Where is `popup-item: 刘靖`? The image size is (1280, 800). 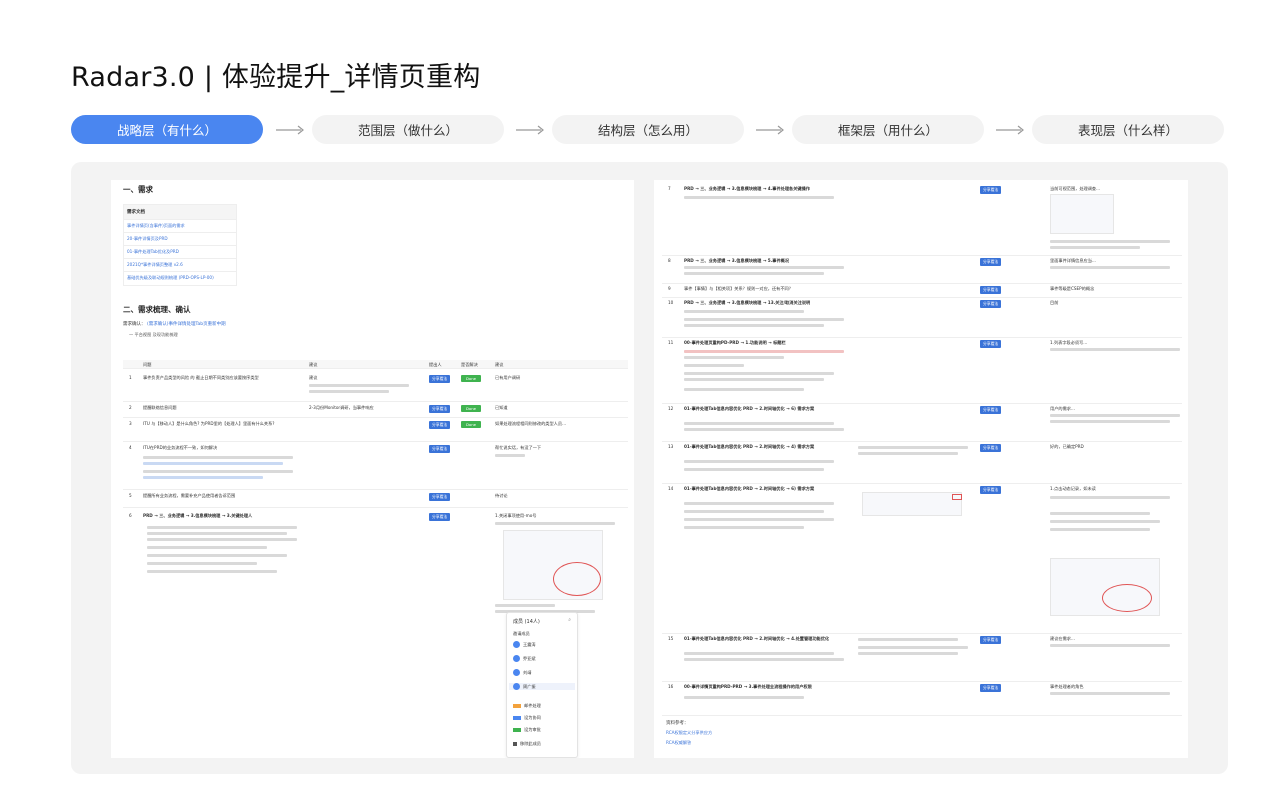 popup-item: 刘靖 is located at coordinates (522, 672).